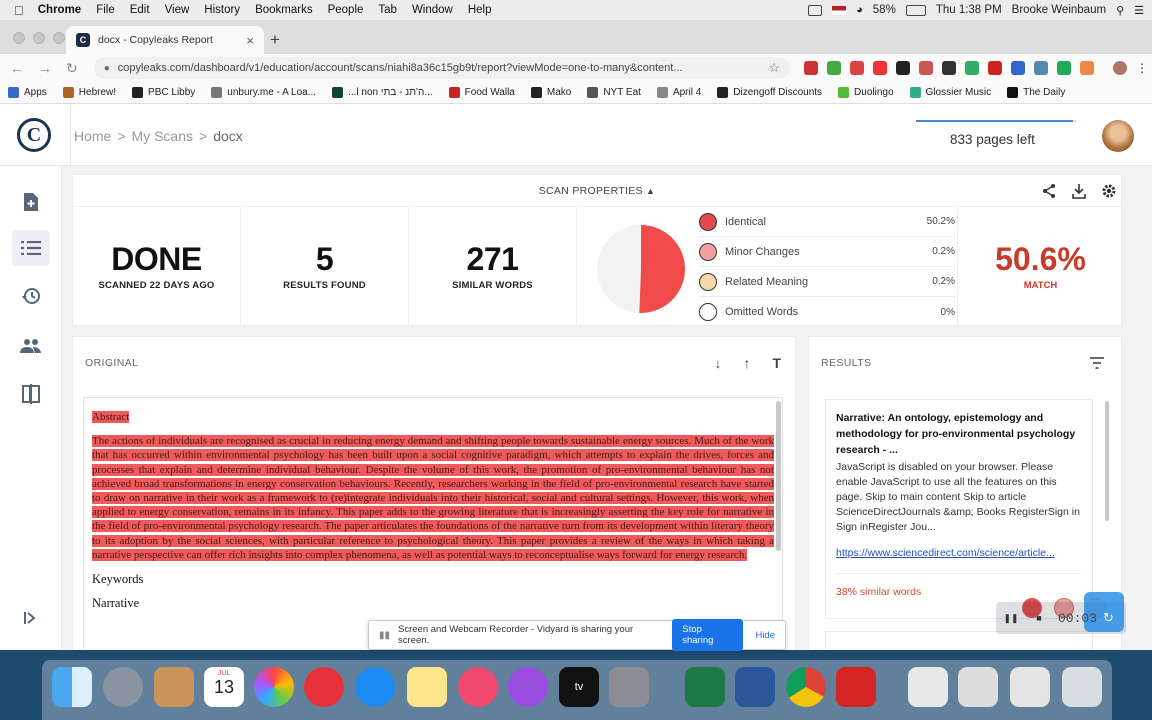 The height and width of the screenshot is (720, 1152). I want to click on legend-row-omitted-words: Omitted Words 0%, so click(827, 312).